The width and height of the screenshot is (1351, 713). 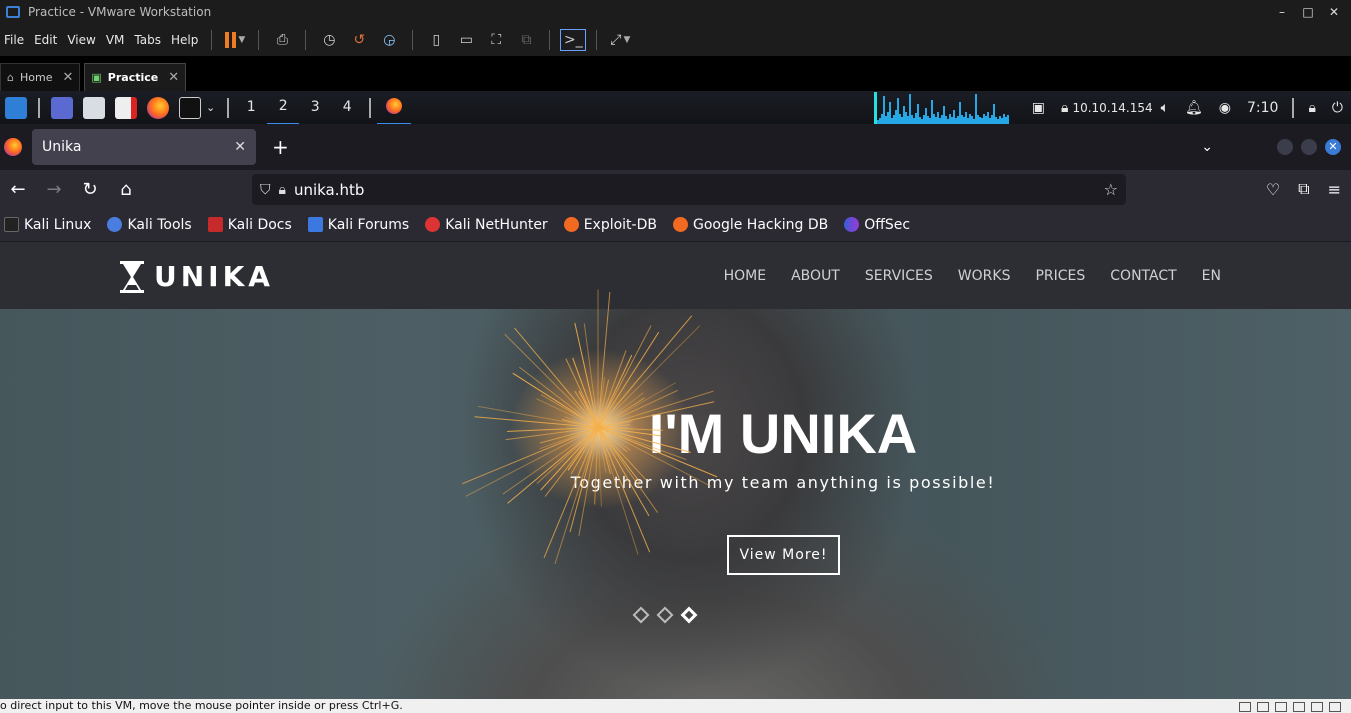 I want to click on workspace-4: 4, so click(x=347, y=107).